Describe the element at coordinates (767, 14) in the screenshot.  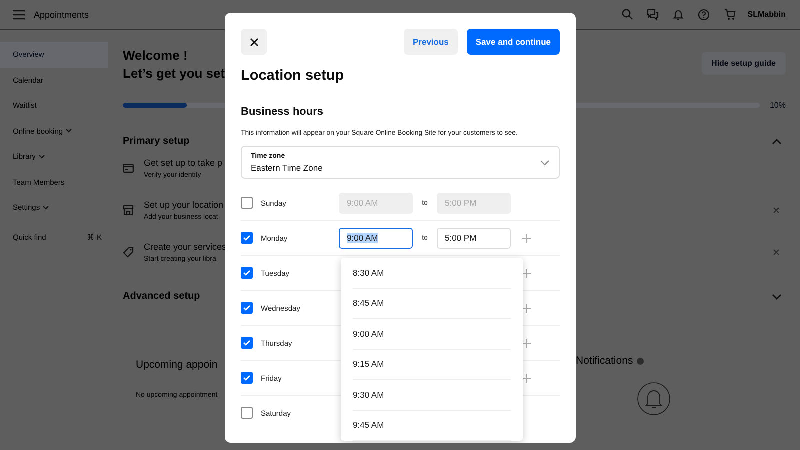
I see `user-name: SLMabbin` at that location.